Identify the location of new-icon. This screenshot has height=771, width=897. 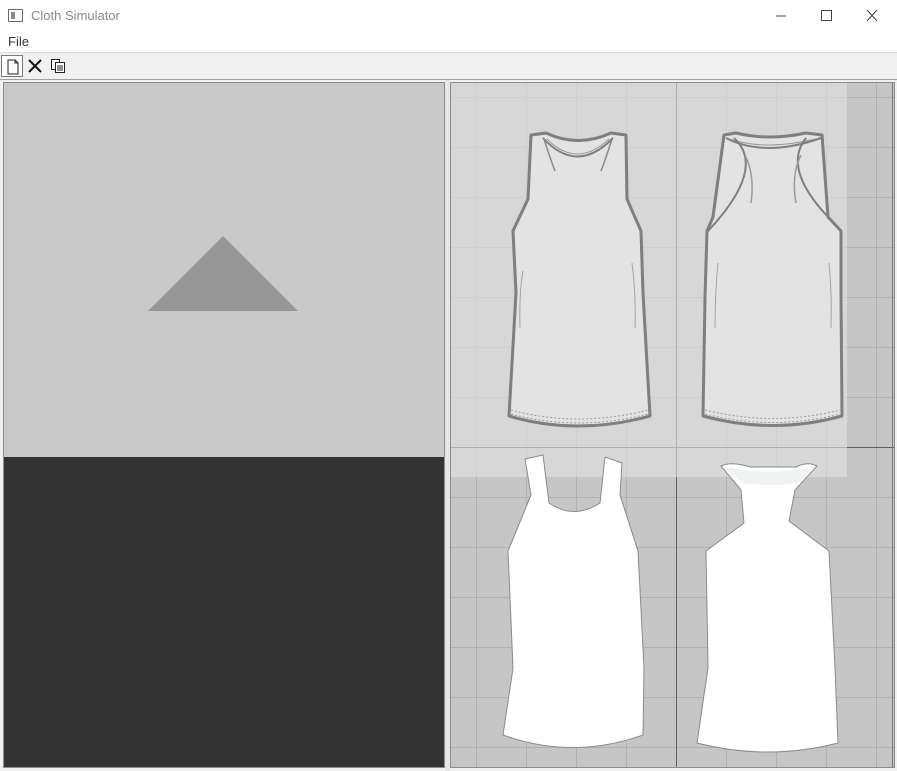
(13, 67).